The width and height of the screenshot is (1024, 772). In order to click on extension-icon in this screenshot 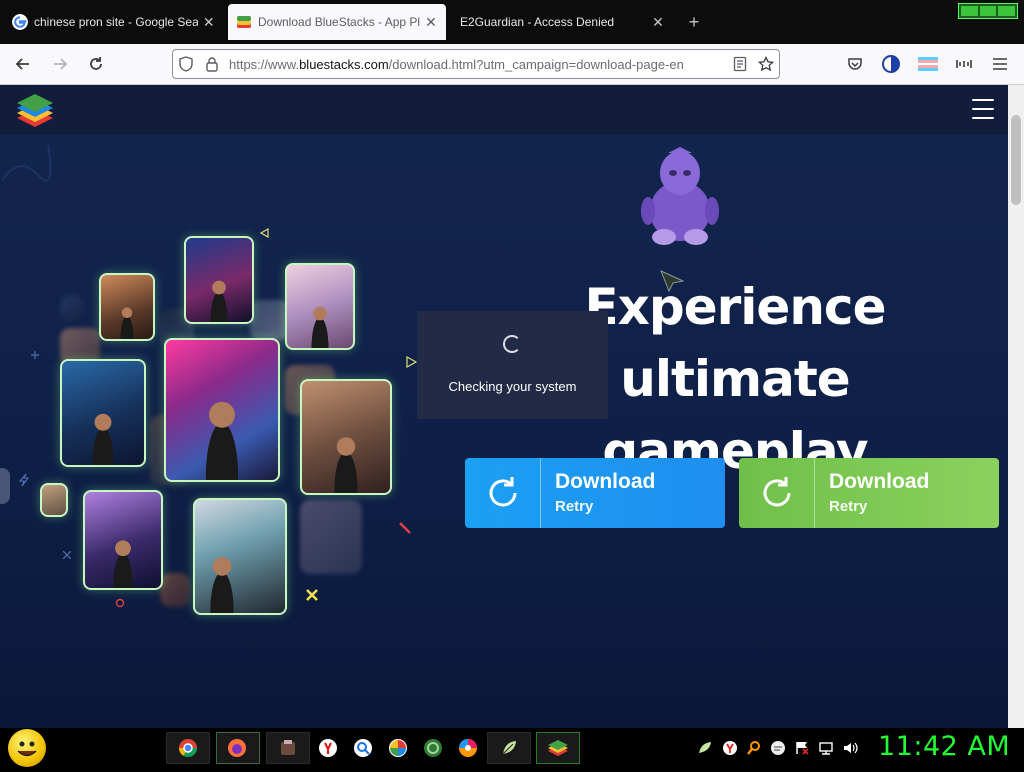, I will do `click(964, 64)`.